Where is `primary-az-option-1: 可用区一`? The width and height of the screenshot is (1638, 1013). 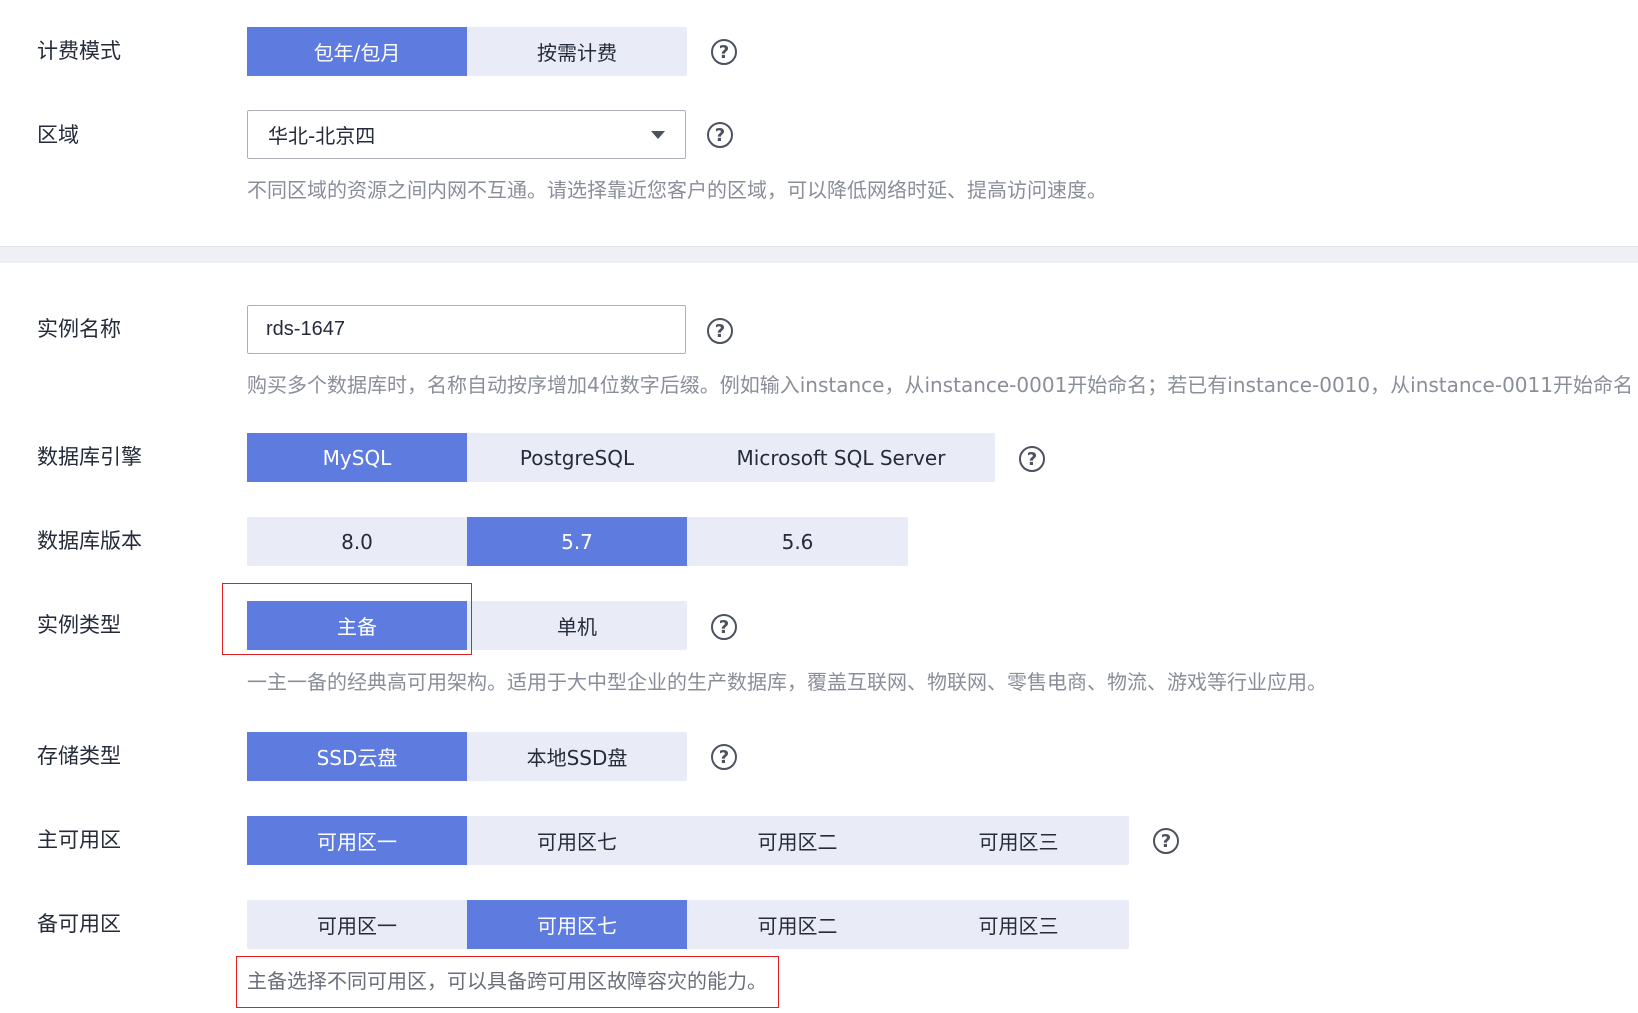 primary-az-option-1: 可用区一 is located at coordinates (357, 840).